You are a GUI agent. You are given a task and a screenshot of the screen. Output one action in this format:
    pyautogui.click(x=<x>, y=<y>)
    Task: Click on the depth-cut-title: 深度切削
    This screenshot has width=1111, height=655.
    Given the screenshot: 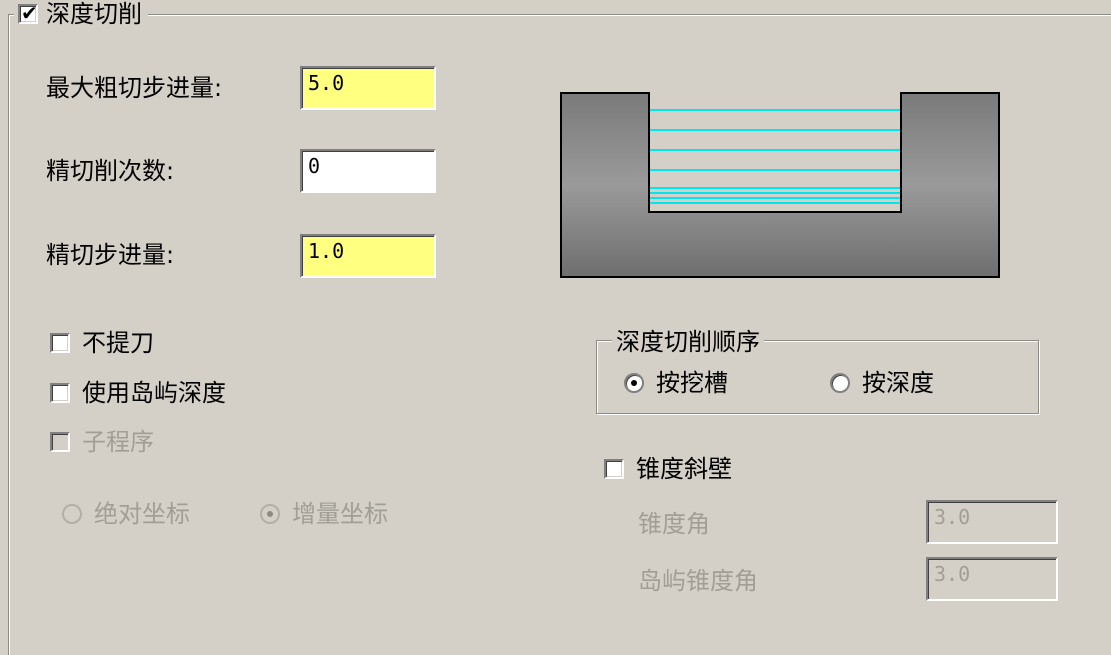 What is the action you would take?
    pyautogui.click(x=94, y=14)
    